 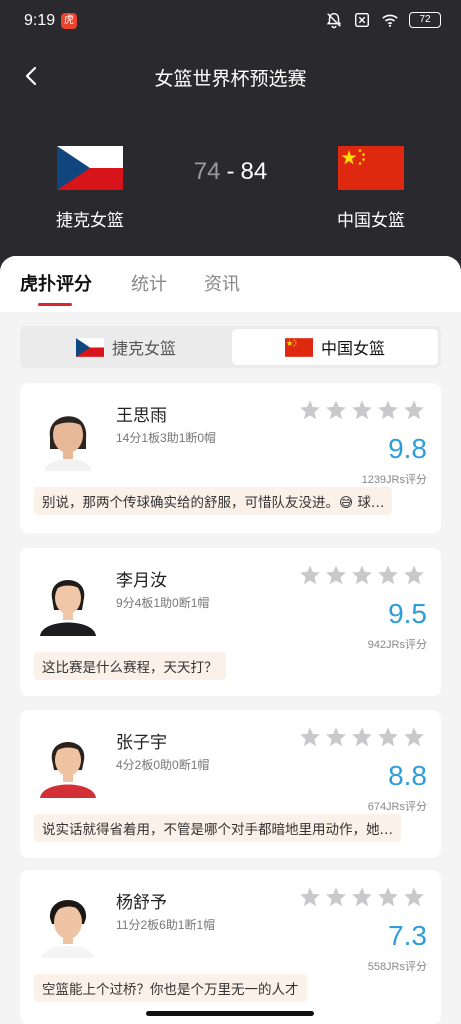 What do you see at coordinates (143, 348) in the screenshot?
I see `team-toggle-czech-label: 捷克女篮` at bounding box center [143, 348].